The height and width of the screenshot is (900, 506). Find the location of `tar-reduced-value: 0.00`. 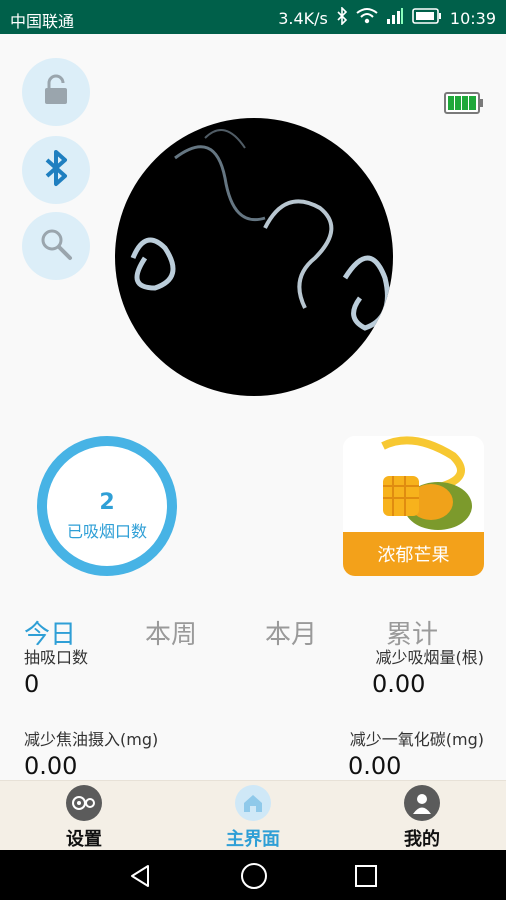

tar-reduced-value: 0.00 is located at coordinates (51, 766).